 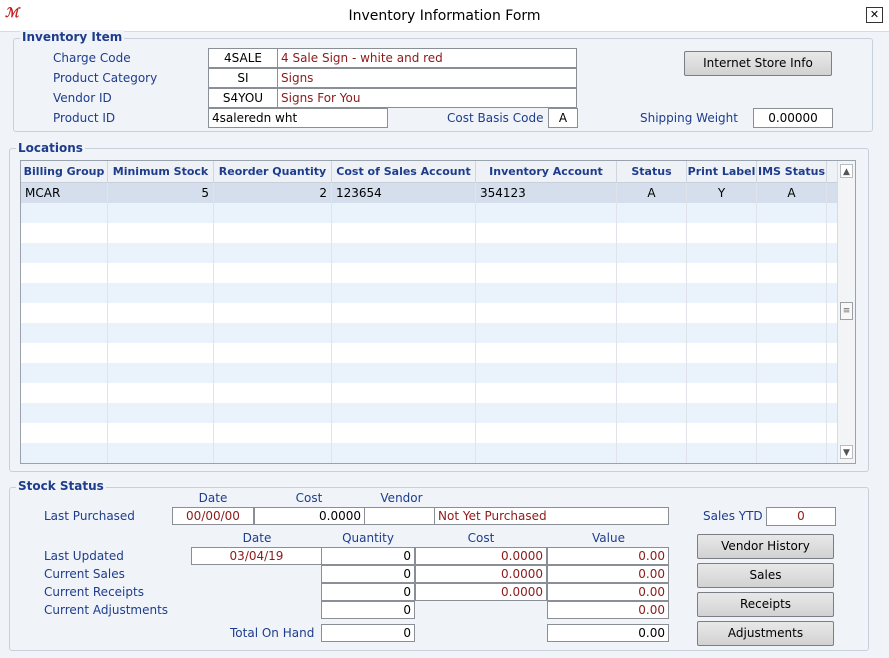 What do you see at coordinates (846, 171) in the screenshot?
I see `scroll-up-icon: ▲` at bounding box center [846, 171].